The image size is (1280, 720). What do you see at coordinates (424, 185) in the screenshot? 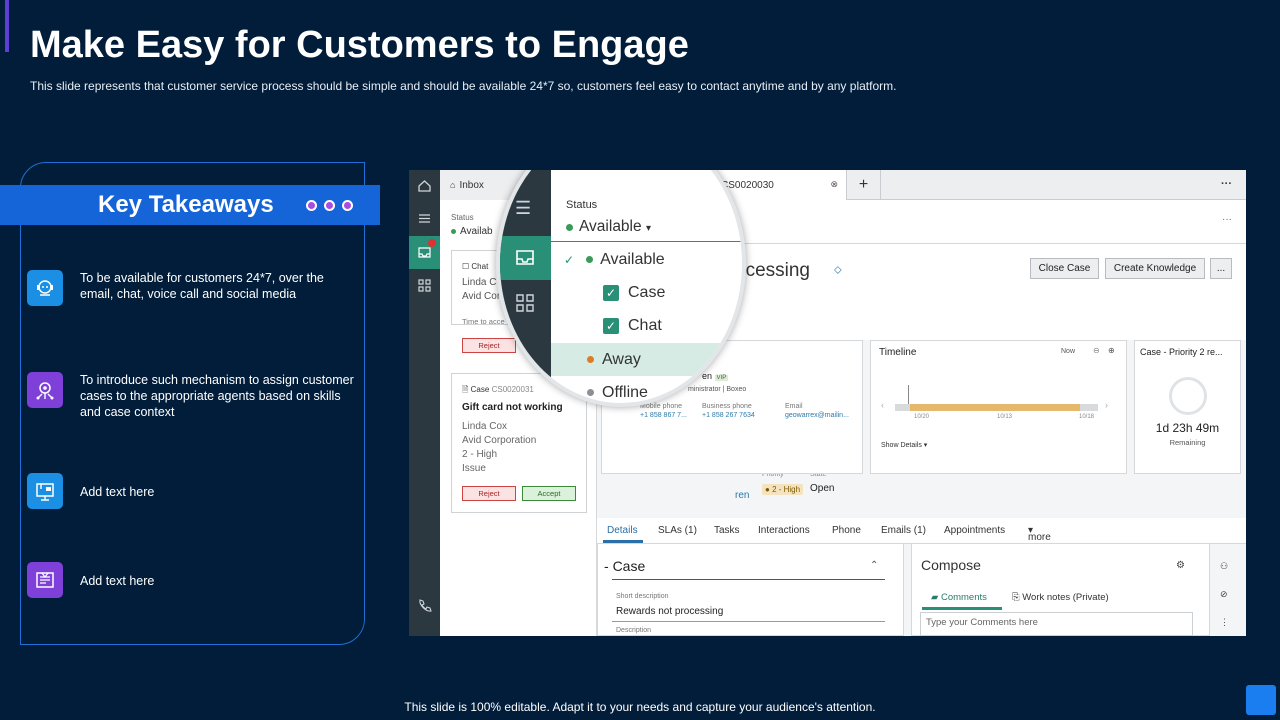
I see `home-icon` at bounding box center [424, 185].